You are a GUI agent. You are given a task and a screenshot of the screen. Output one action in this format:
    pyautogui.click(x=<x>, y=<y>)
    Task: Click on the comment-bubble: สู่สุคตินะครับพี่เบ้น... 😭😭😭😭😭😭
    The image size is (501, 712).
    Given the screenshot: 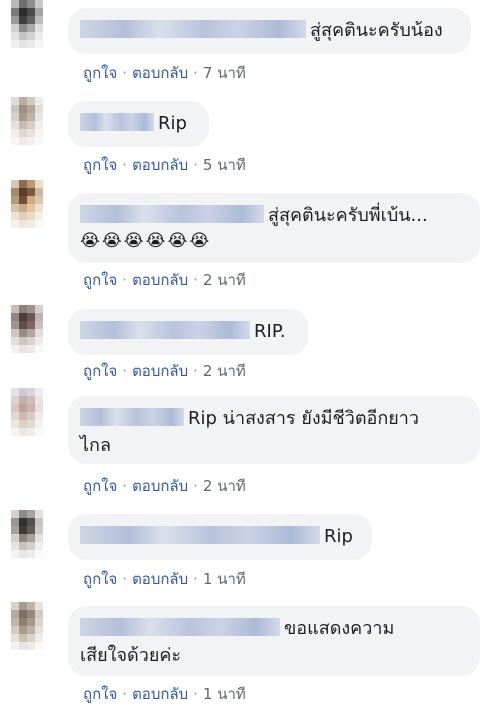 What is the action you would take?
    pyautogui.click(x=274, y=228)
    